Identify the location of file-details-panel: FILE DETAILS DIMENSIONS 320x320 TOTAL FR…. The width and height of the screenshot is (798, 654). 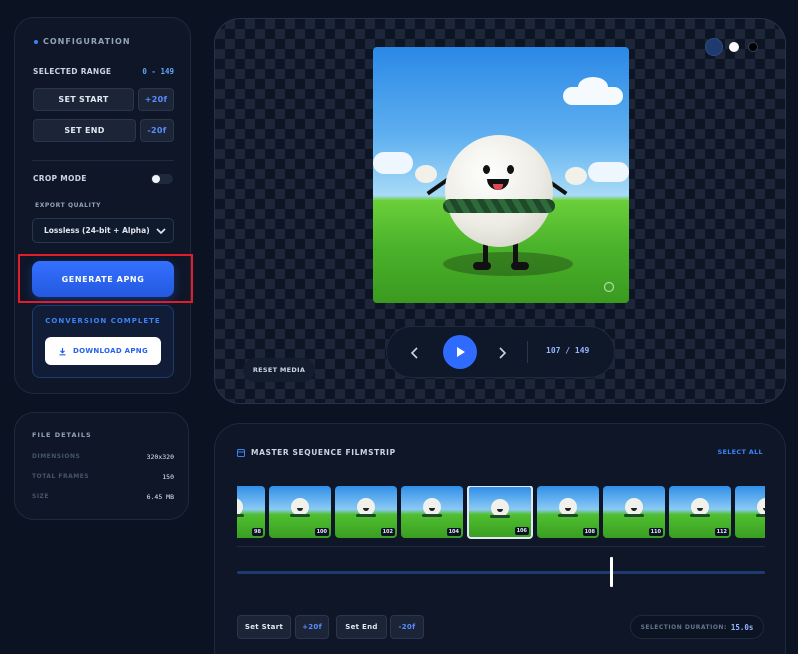
(101, 466).